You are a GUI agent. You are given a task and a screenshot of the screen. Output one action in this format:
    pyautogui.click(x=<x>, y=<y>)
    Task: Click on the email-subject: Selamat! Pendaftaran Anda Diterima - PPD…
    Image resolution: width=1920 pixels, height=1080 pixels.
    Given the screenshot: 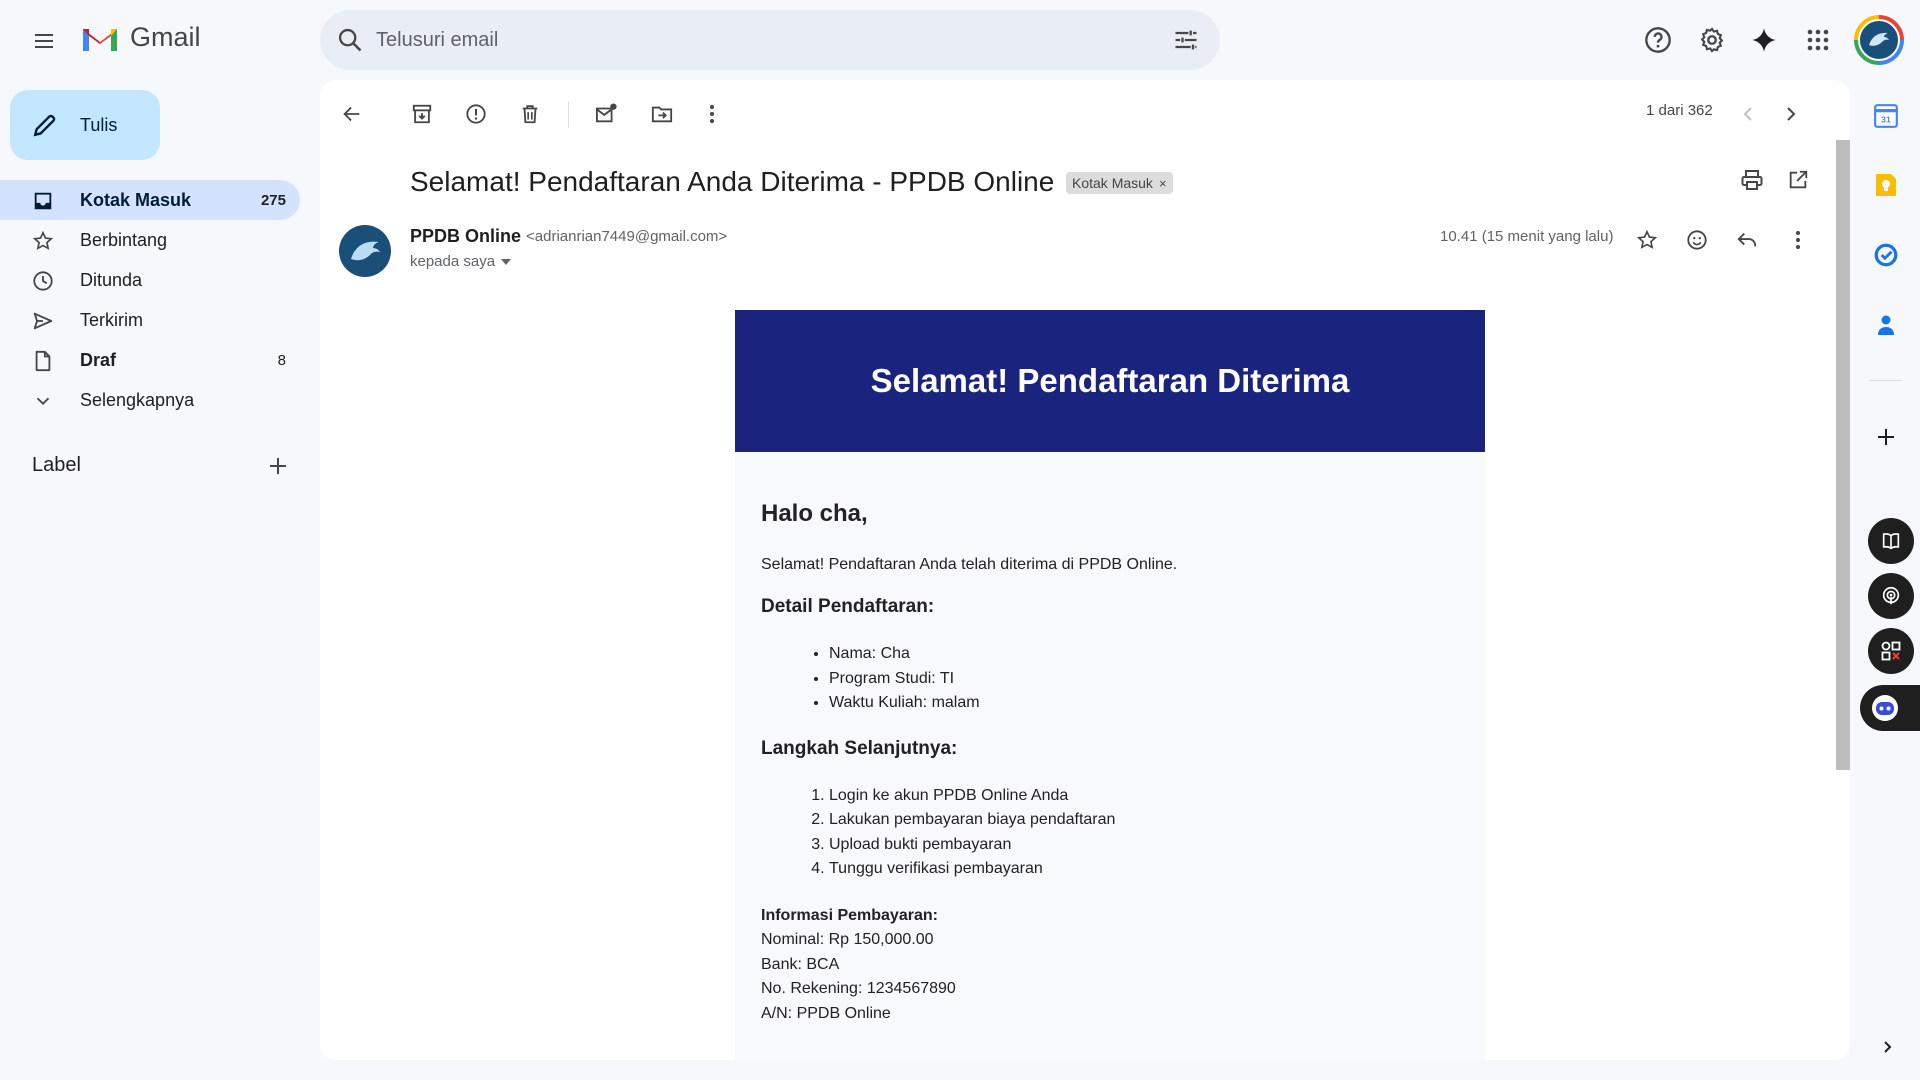 What is the action you would take?
    pyautogui.click(x=732, y=181)
    